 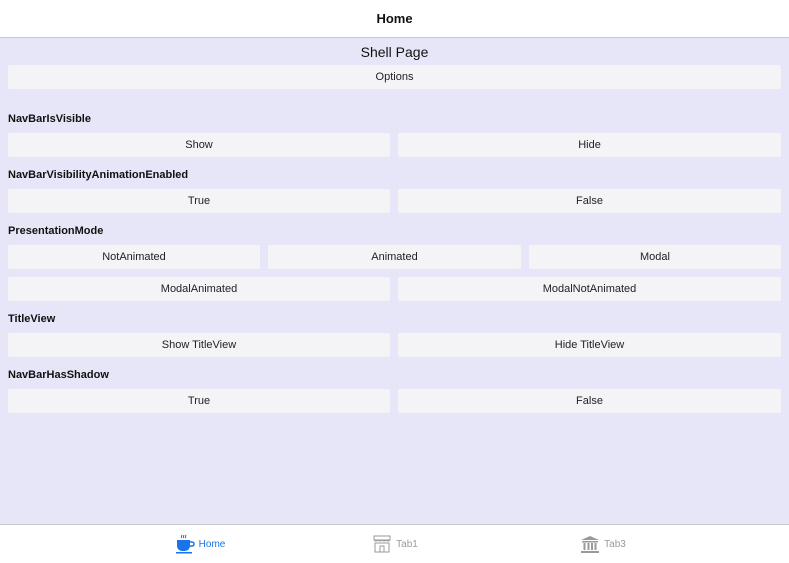 What do you see at coordinates (199, 145) in the screenshot?
I see `navbar-show-button: Show` at bounding box center [199, 145].